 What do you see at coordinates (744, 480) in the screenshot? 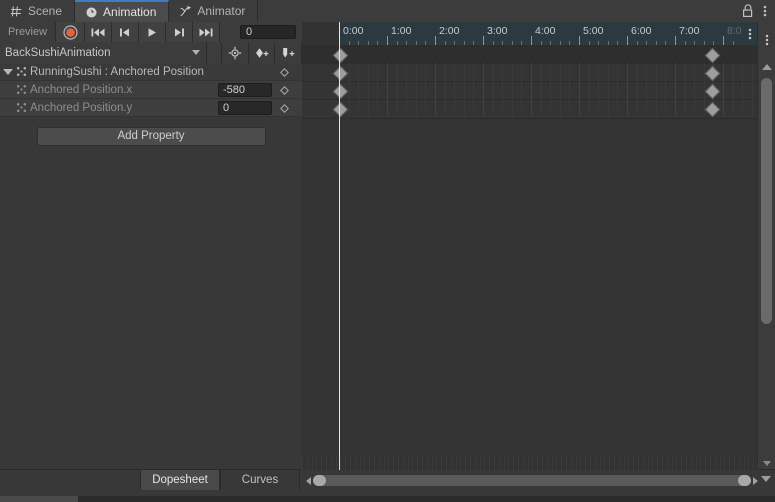
I see `horizontal-scroll-handle-right` at bounding box center [744, 480].